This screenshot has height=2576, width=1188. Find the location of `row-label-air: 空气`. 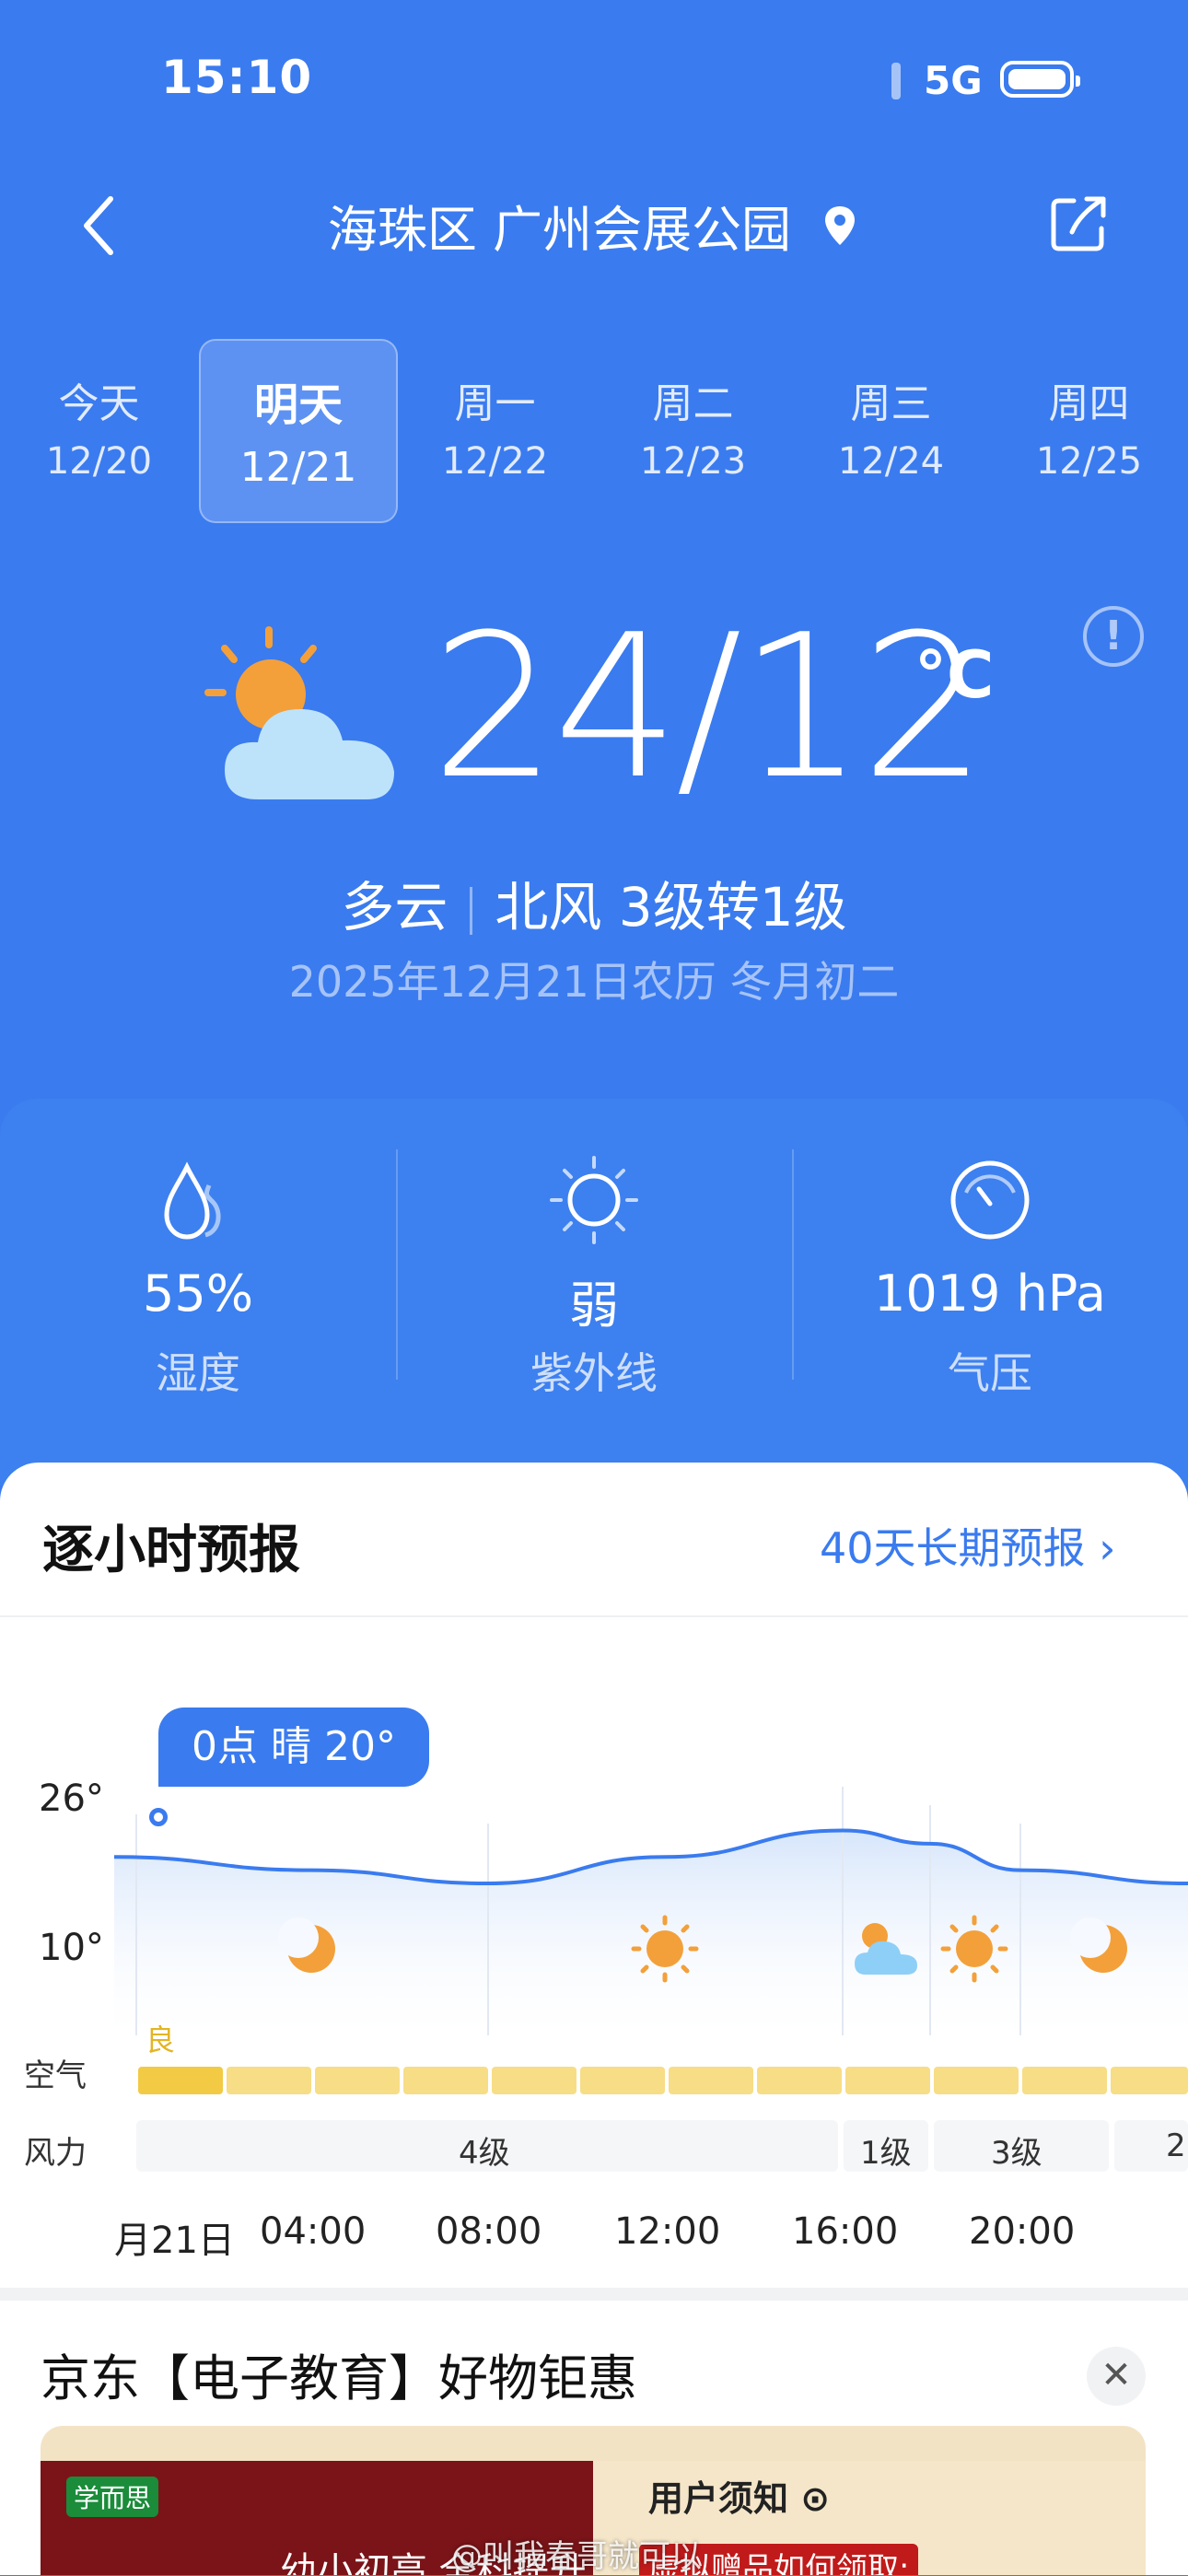

row-label-air: 空气 is located at coordinates (55, 2075).